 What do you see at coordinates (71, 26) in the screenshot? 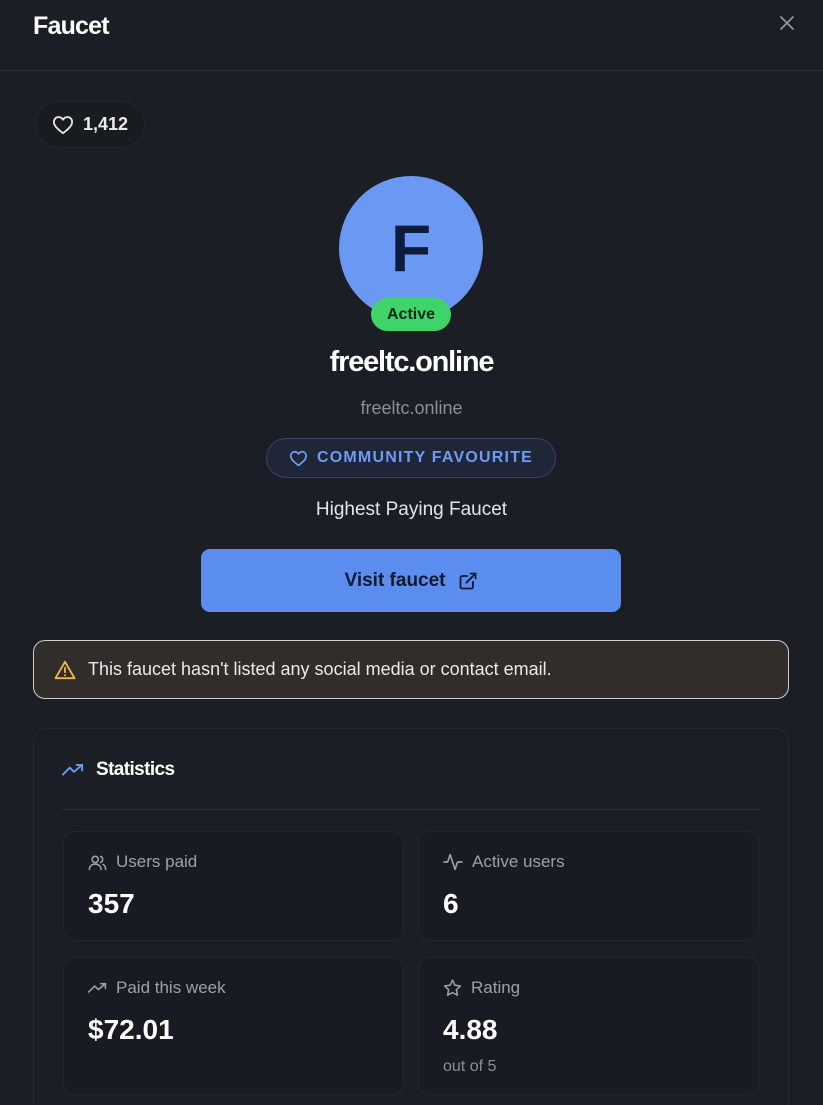
I see `panel-title: Faucet` at bounding box center [71, 26].